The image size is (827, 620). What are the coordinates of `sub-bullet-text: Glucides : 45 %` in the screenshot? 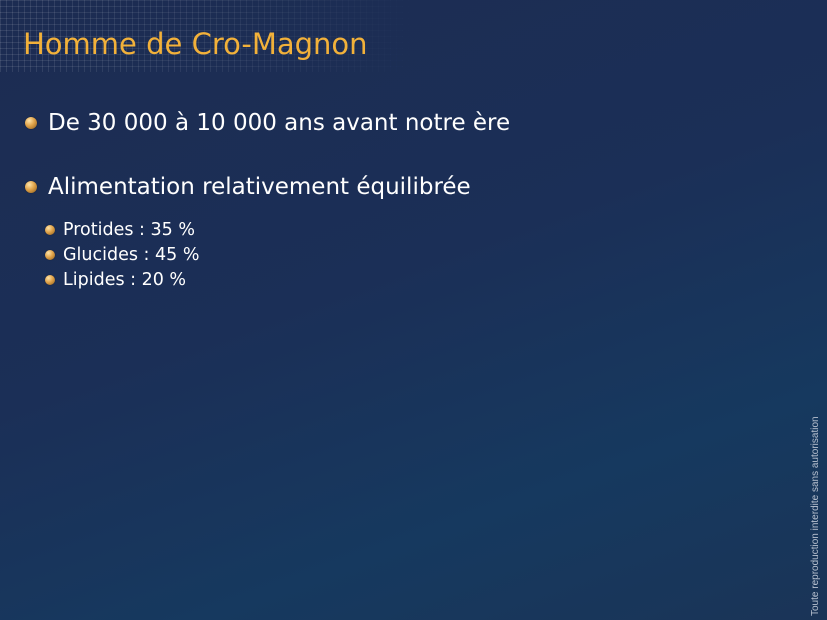 It's located at (131, 255).